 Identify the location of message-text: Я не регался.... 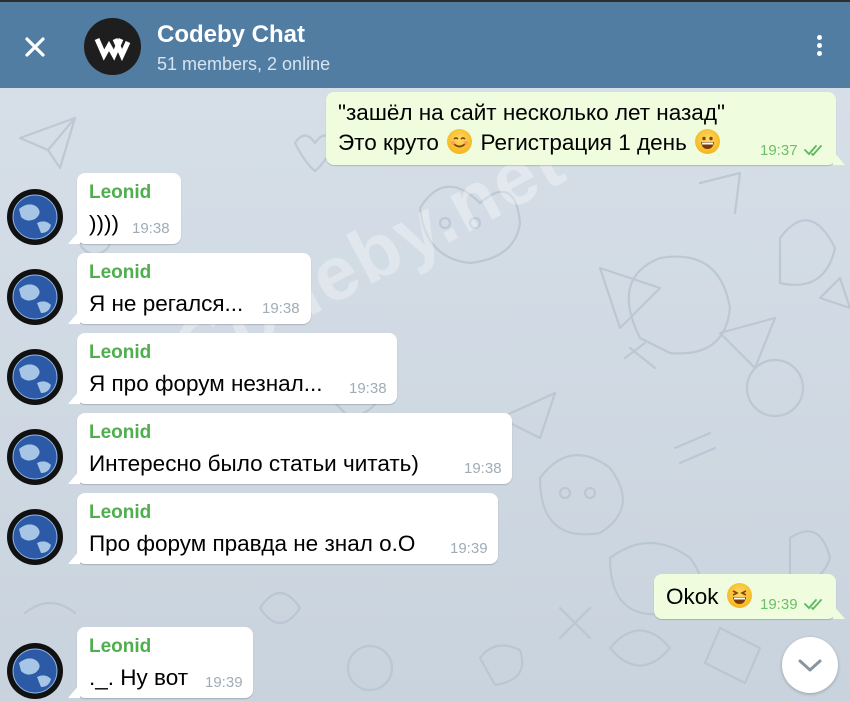
(166, 303).